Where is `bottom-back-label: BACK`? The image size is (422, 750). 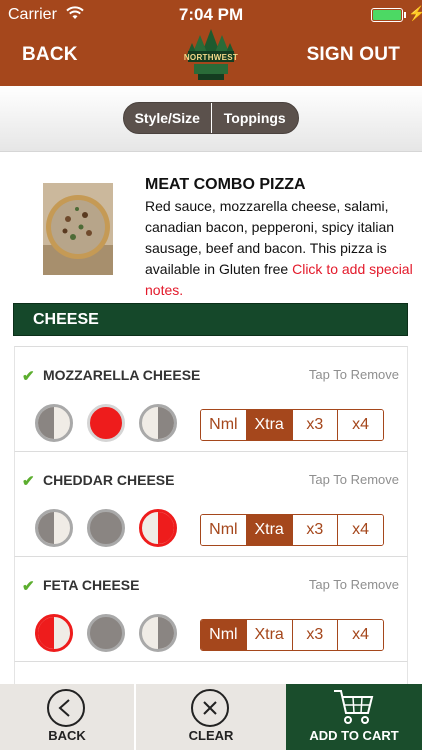
bottom-back-label: BACK is located at coordinates (67, 735).